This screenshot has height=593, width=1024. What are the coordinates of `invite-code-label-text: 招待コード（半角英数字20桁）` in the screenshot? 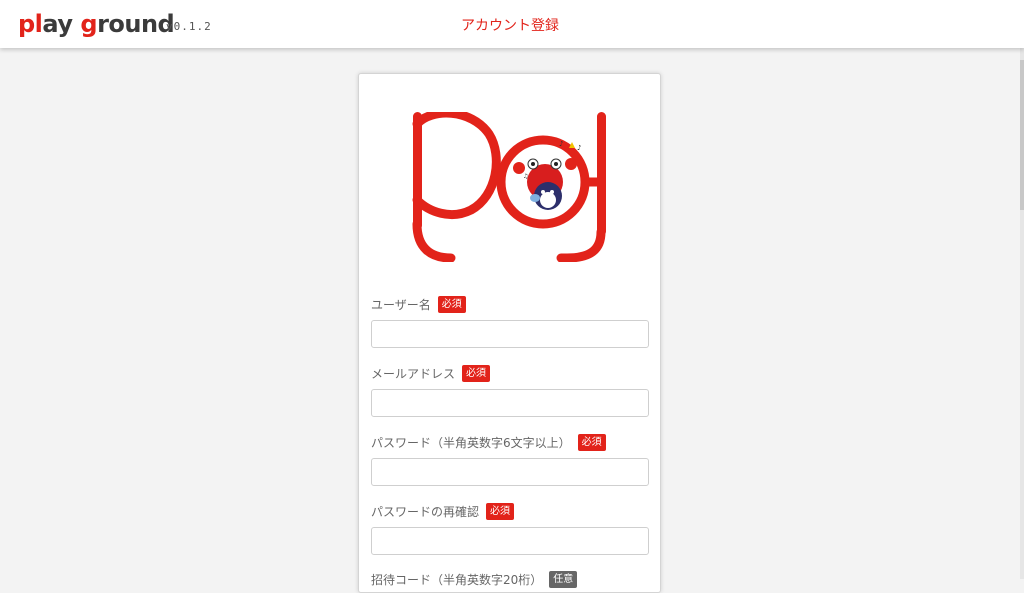 It's located at (457, 580).